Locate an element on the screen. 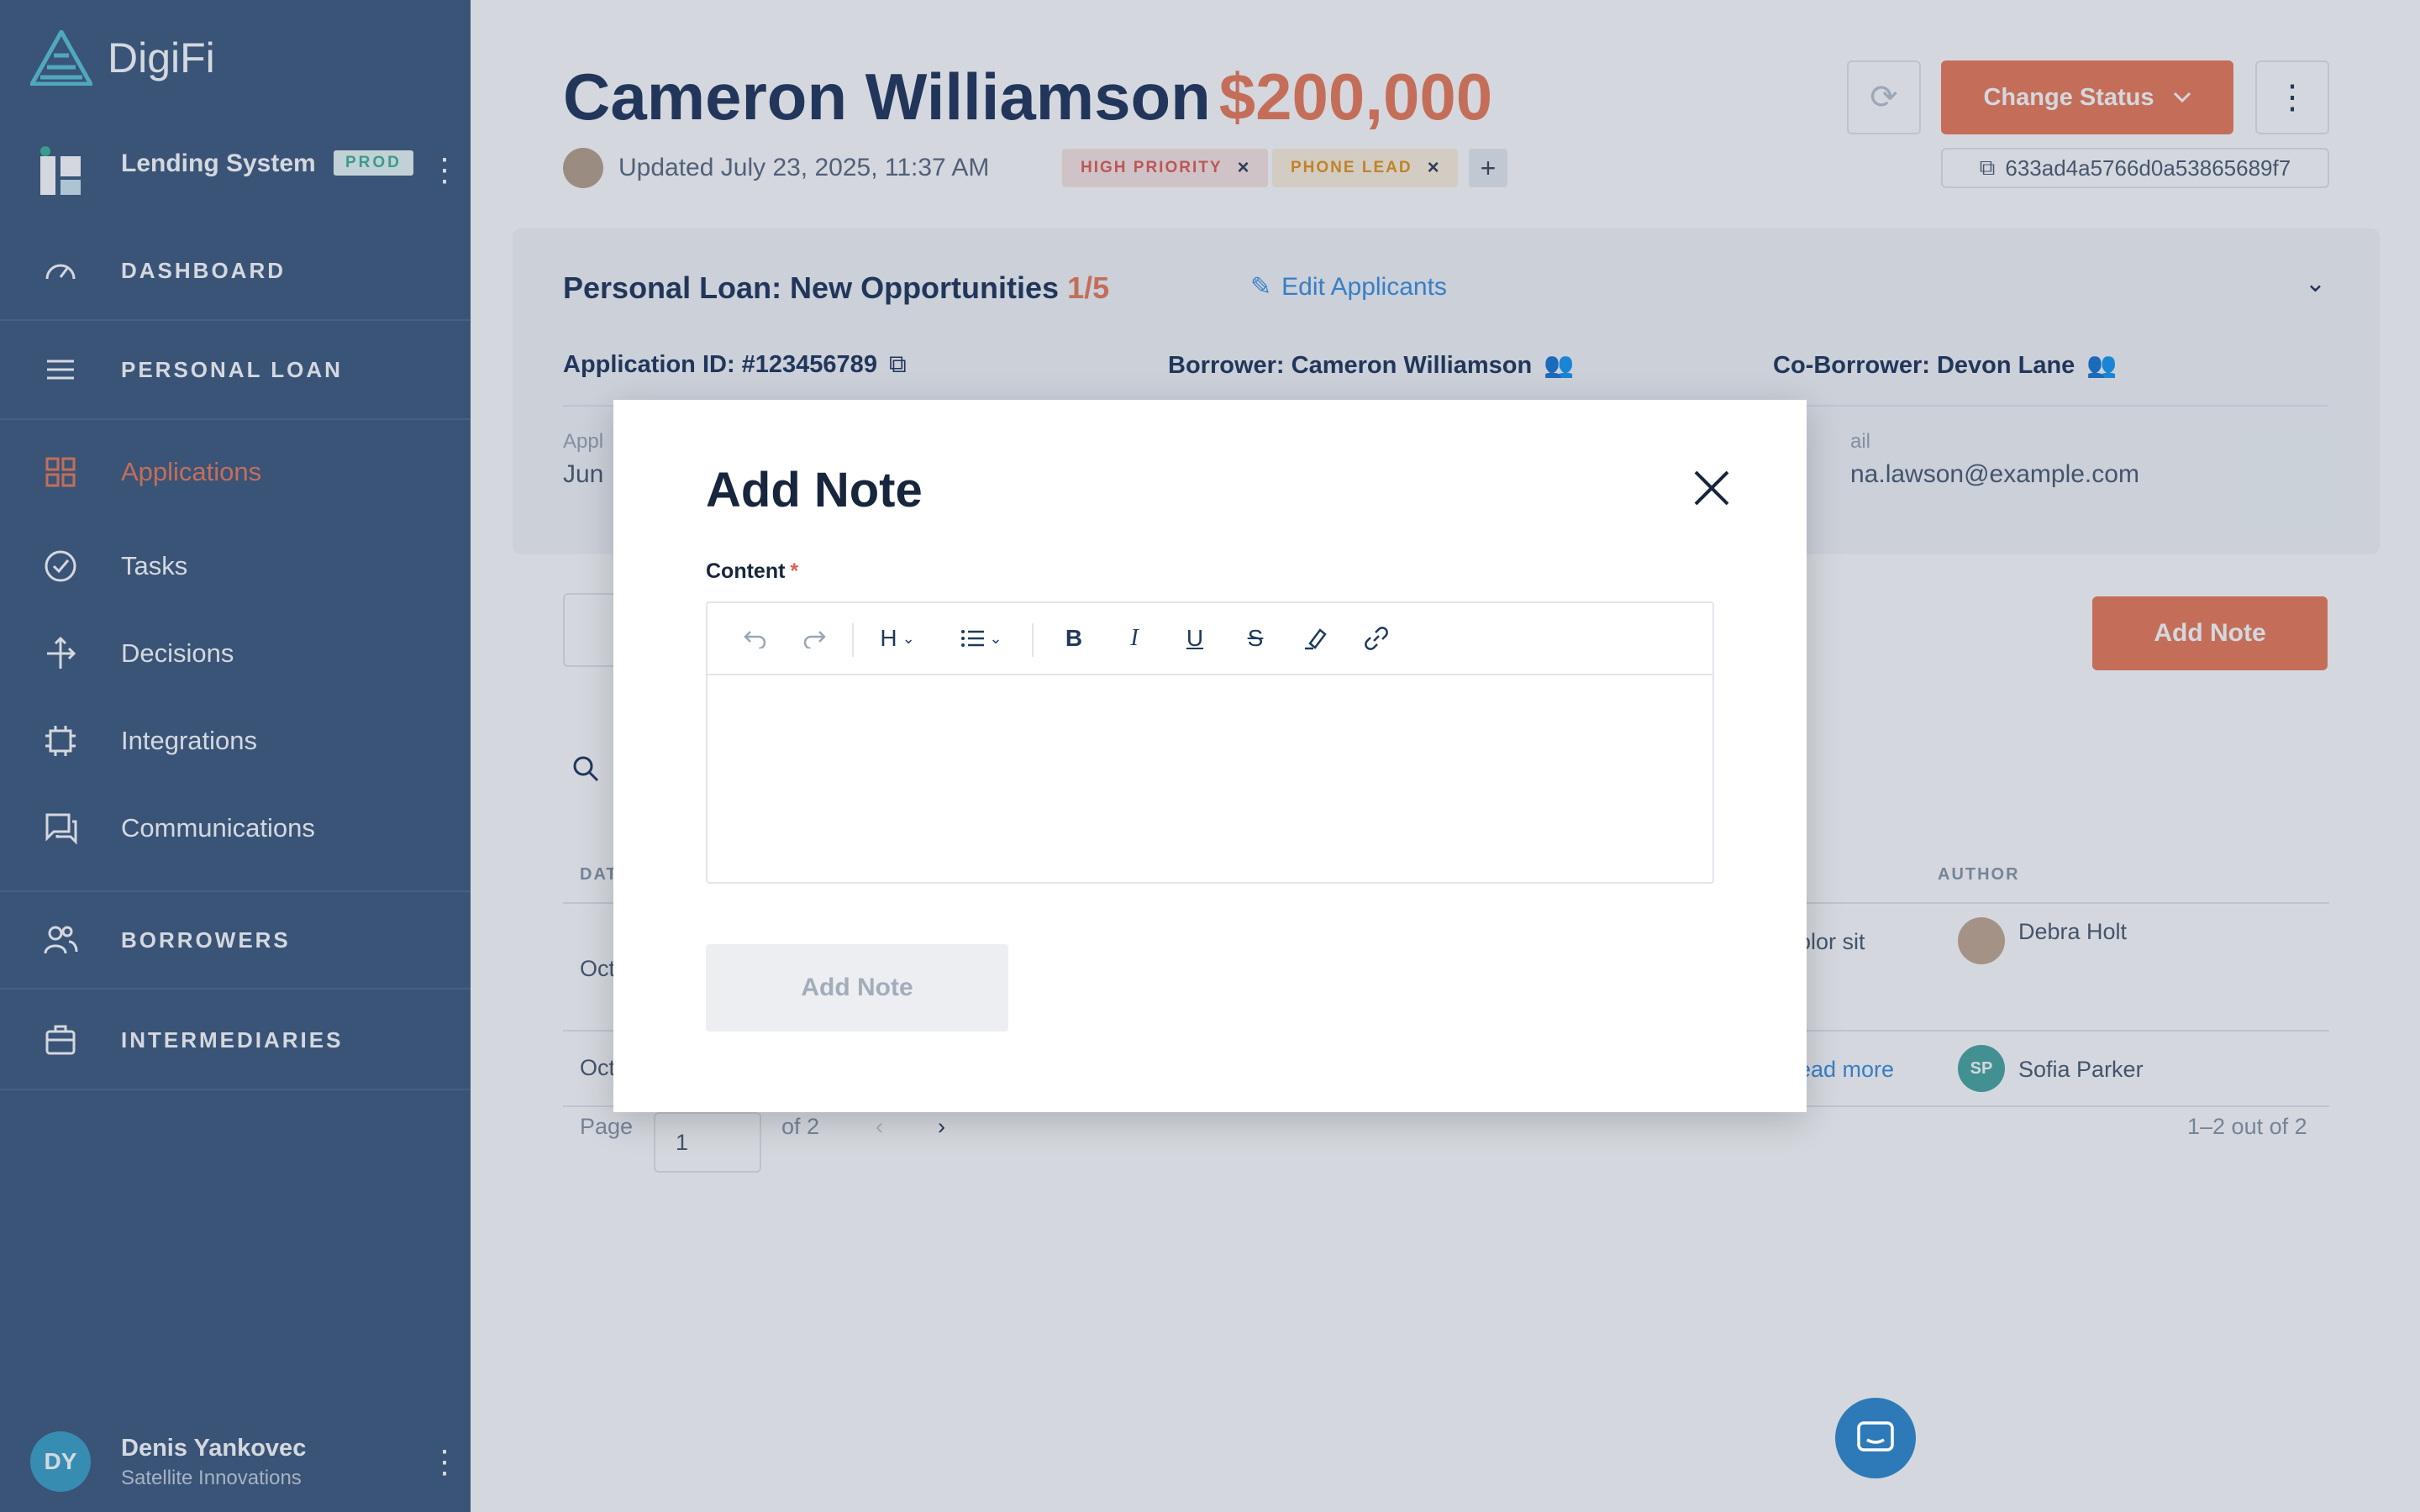 This screenshot has width=2420, height=1512. modal-title: Add Note is located at coordinates (814, 490).